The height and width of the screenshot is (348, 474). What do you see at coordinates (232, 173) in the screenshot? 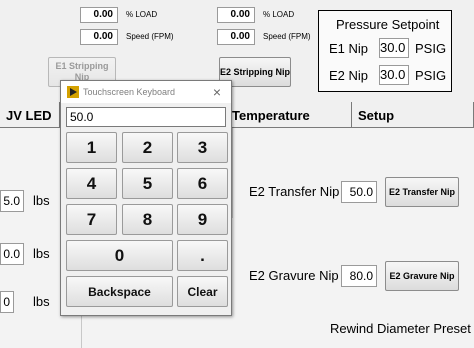
I see `panel-divider` at bounding box center [232, 173].